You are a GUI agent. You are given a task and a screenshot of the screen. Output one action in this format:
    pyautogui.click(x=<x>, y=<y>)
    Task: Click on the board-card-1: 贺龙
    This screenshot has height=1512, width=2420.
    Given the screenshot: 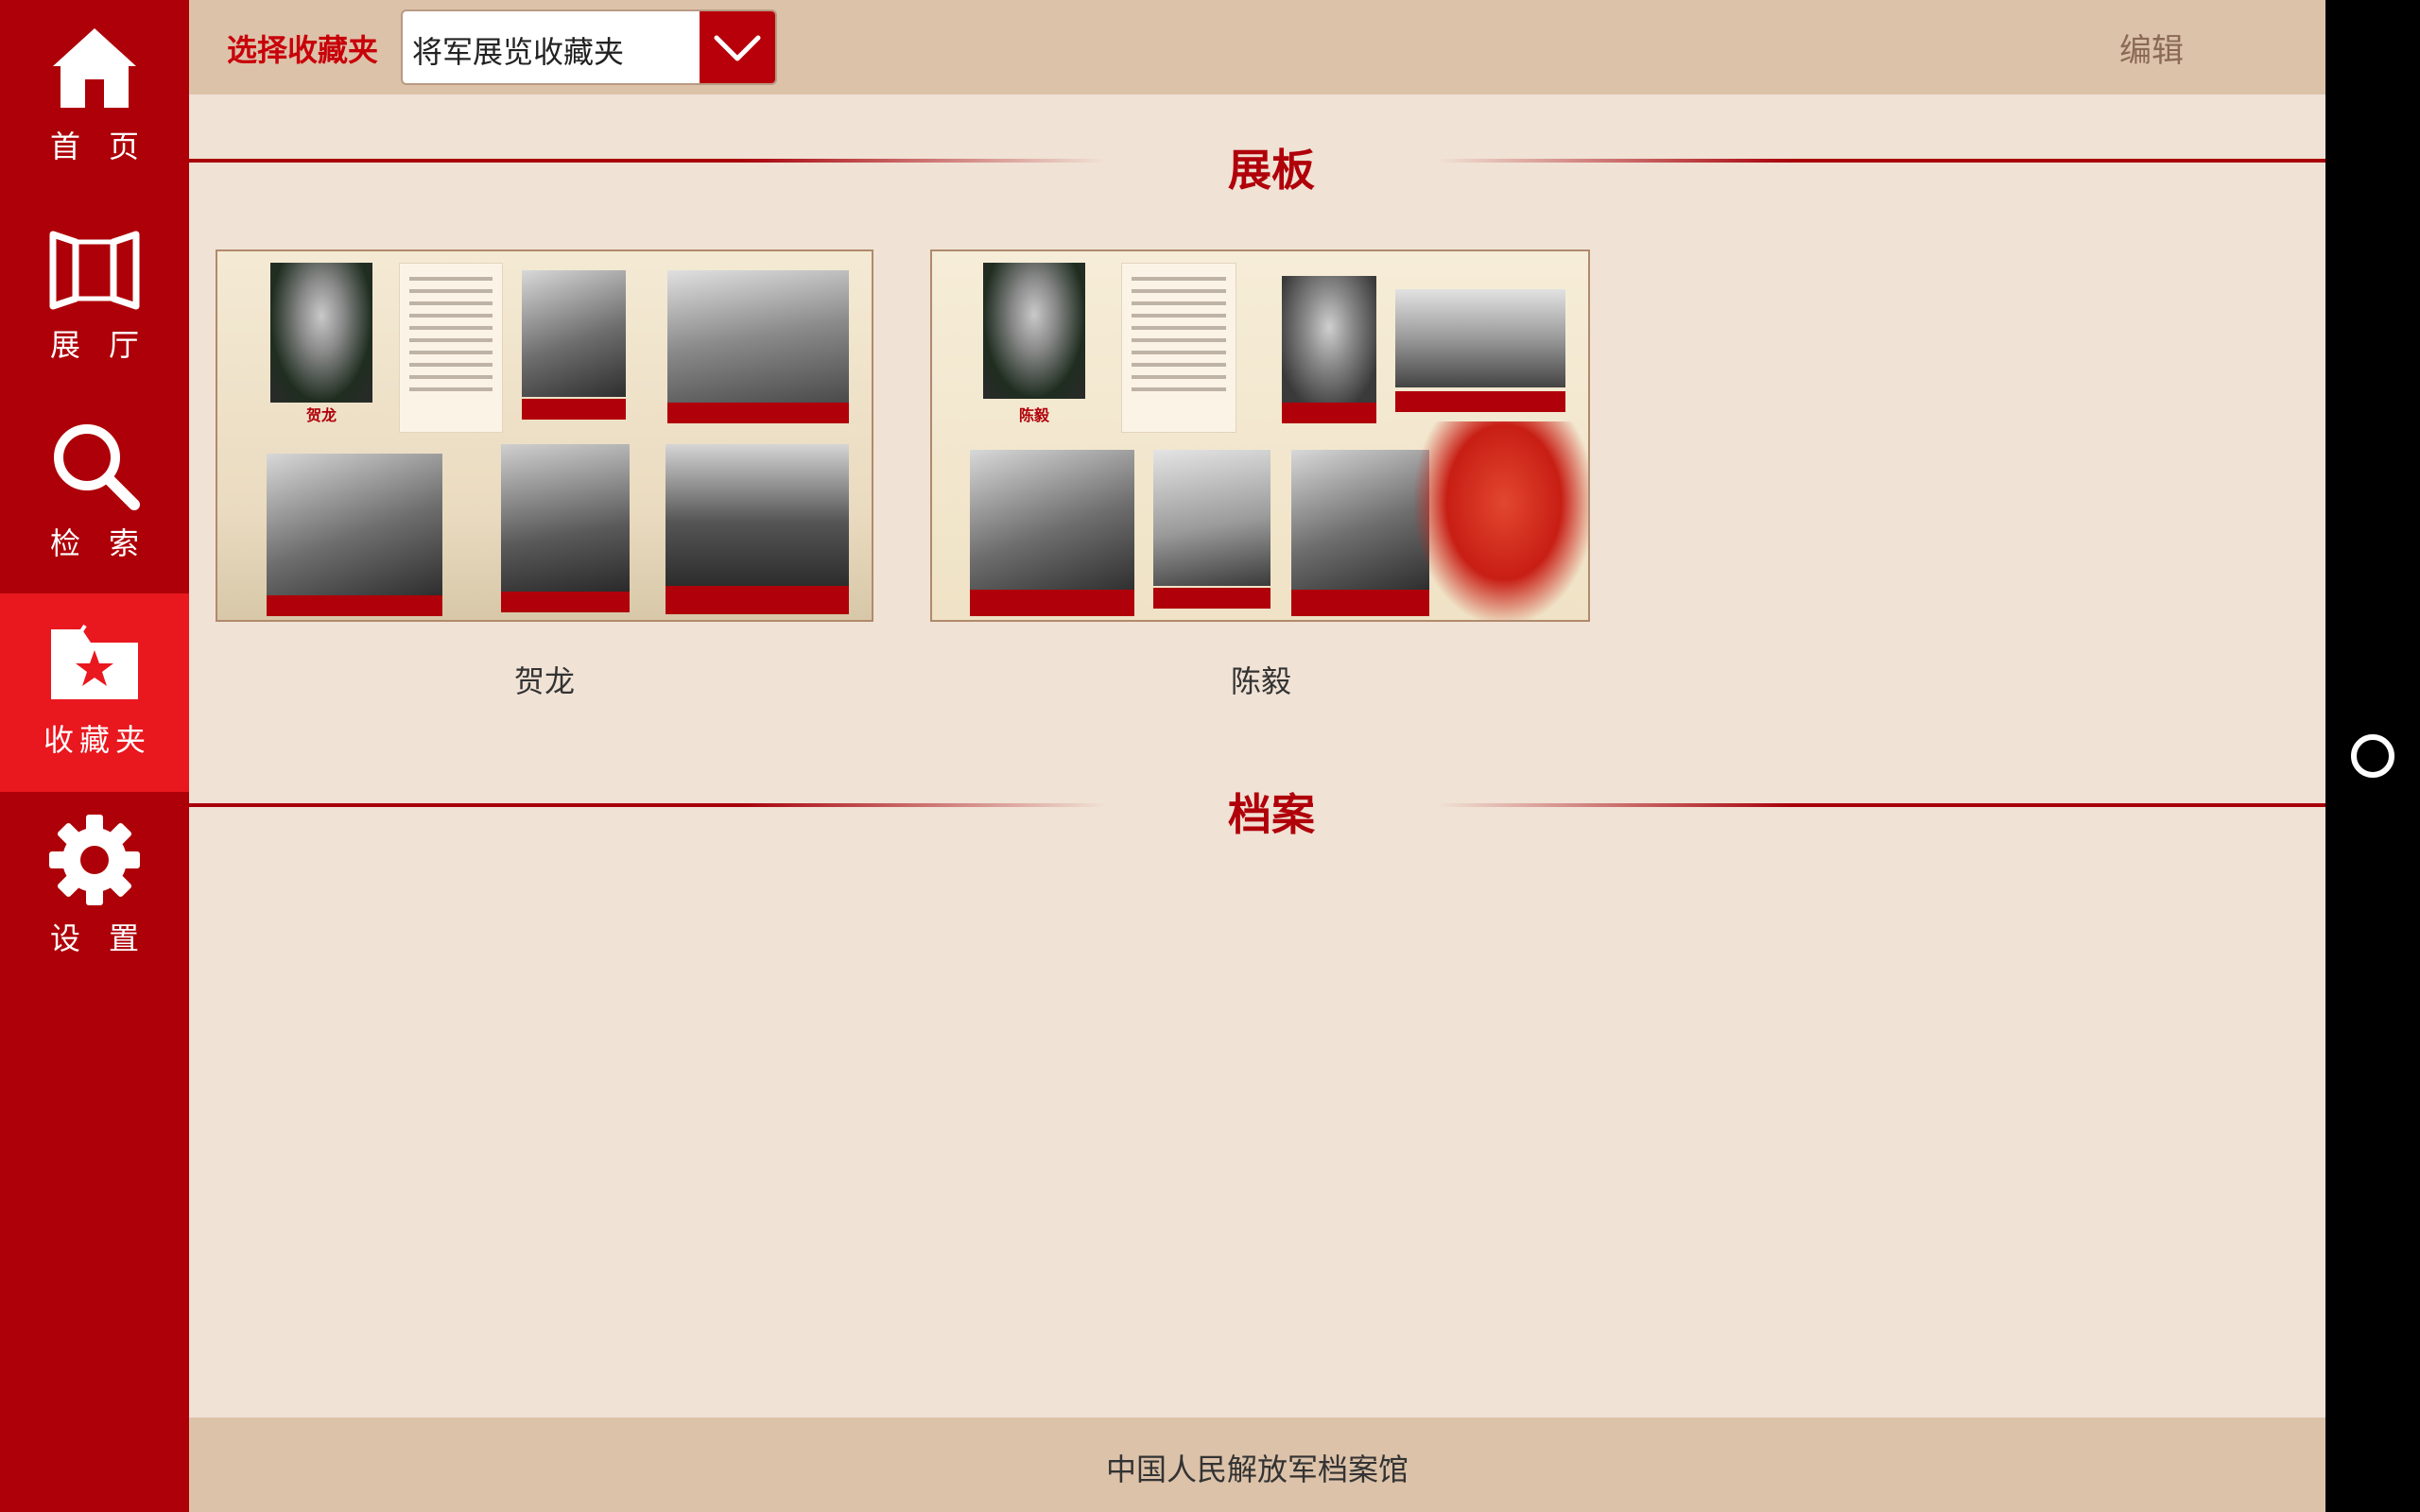 What is the action you would take?
    pyautogui.click(x=544, y=435)
    